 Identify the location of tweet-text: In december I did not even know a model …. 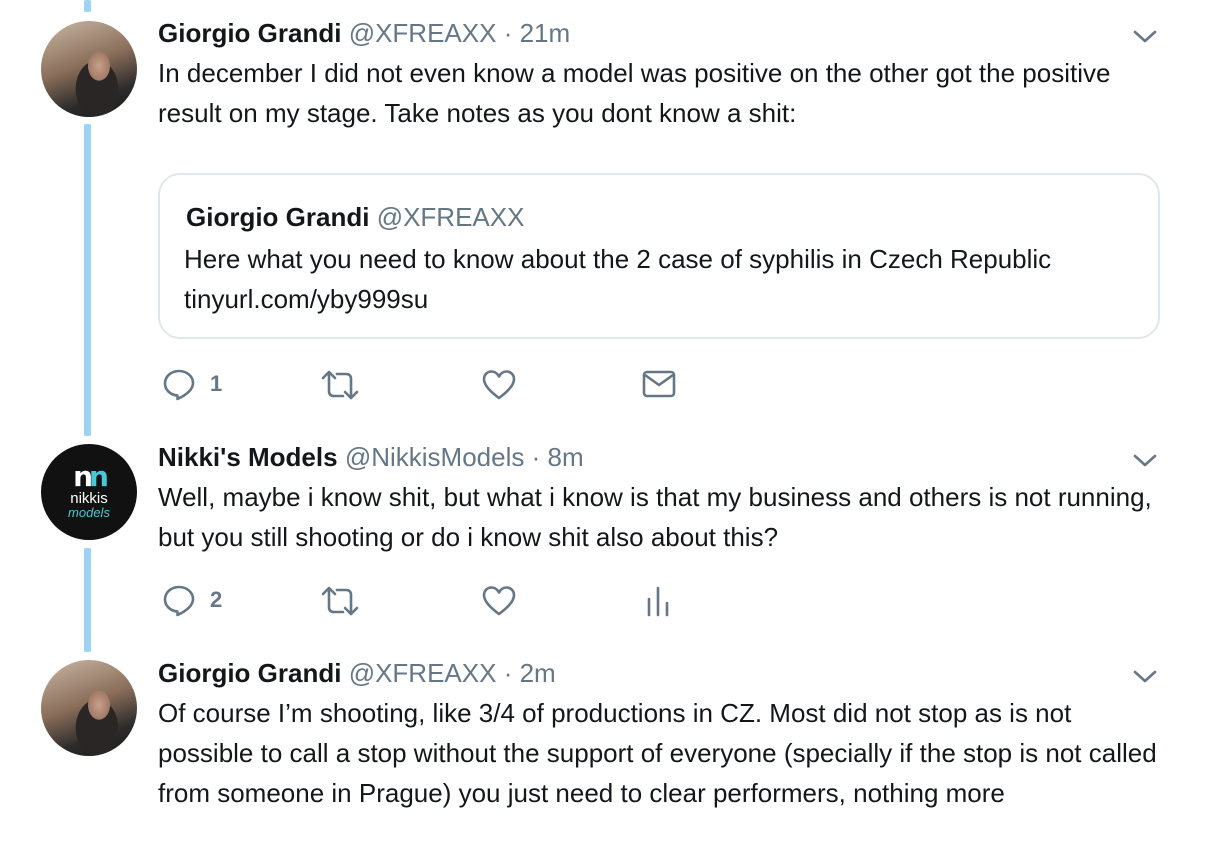
(634, 93).